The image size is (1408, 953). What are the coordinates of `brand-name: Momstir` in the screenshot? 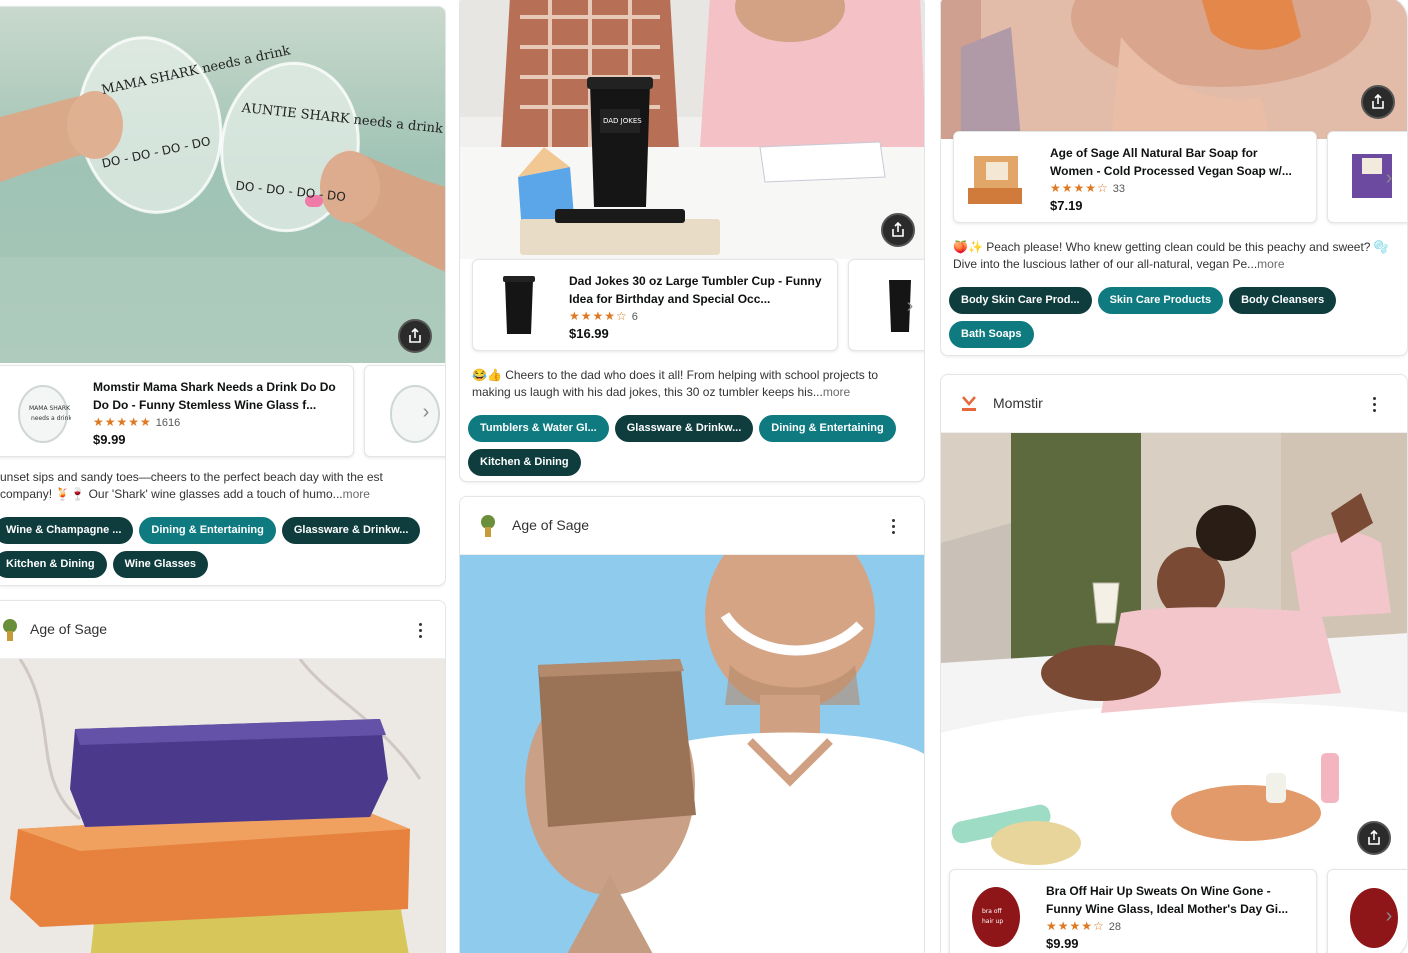 It's located at (1018, 403).